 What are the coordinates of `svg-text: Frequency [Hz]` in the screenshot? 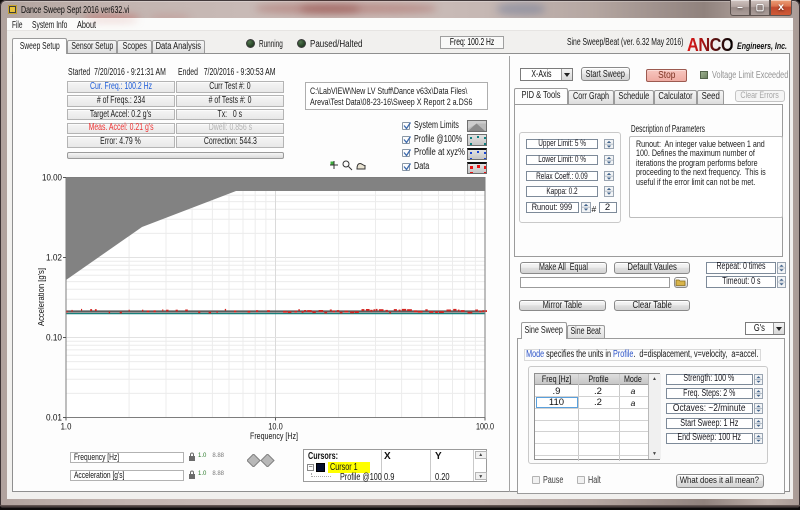 It's located at (274, 436).